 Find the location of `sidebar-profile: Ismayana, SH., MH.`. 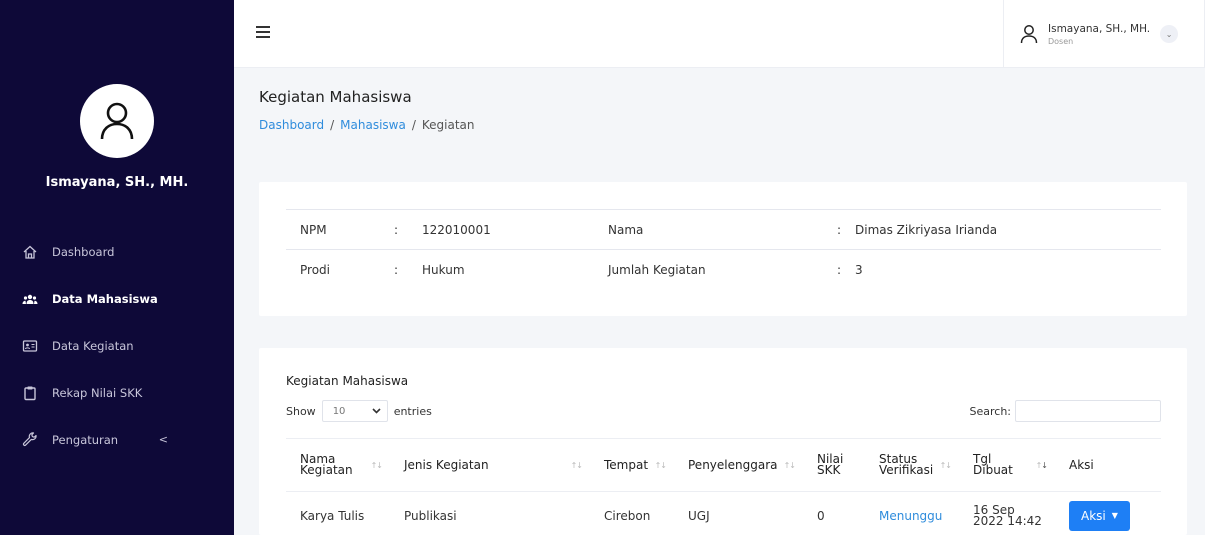

sidebar-profile: Ismayana, SH., MH. is located at coordinates (117, 95).